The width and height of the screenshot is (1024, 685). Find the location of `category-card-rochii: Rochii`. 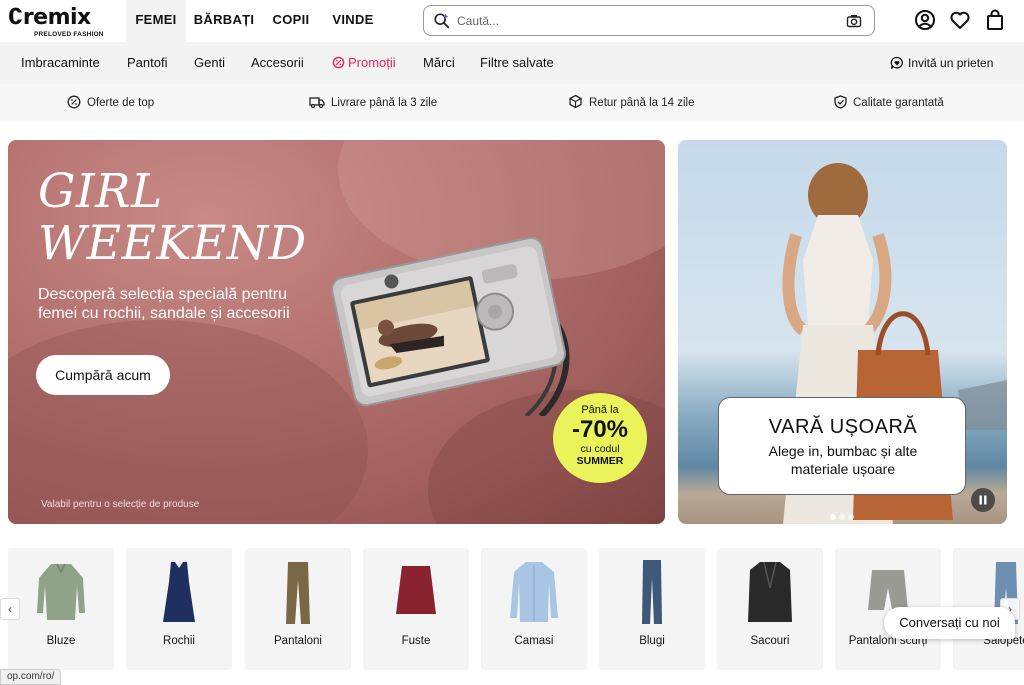

category-card-rochii: Rochii is located at coordinates (179, 609).